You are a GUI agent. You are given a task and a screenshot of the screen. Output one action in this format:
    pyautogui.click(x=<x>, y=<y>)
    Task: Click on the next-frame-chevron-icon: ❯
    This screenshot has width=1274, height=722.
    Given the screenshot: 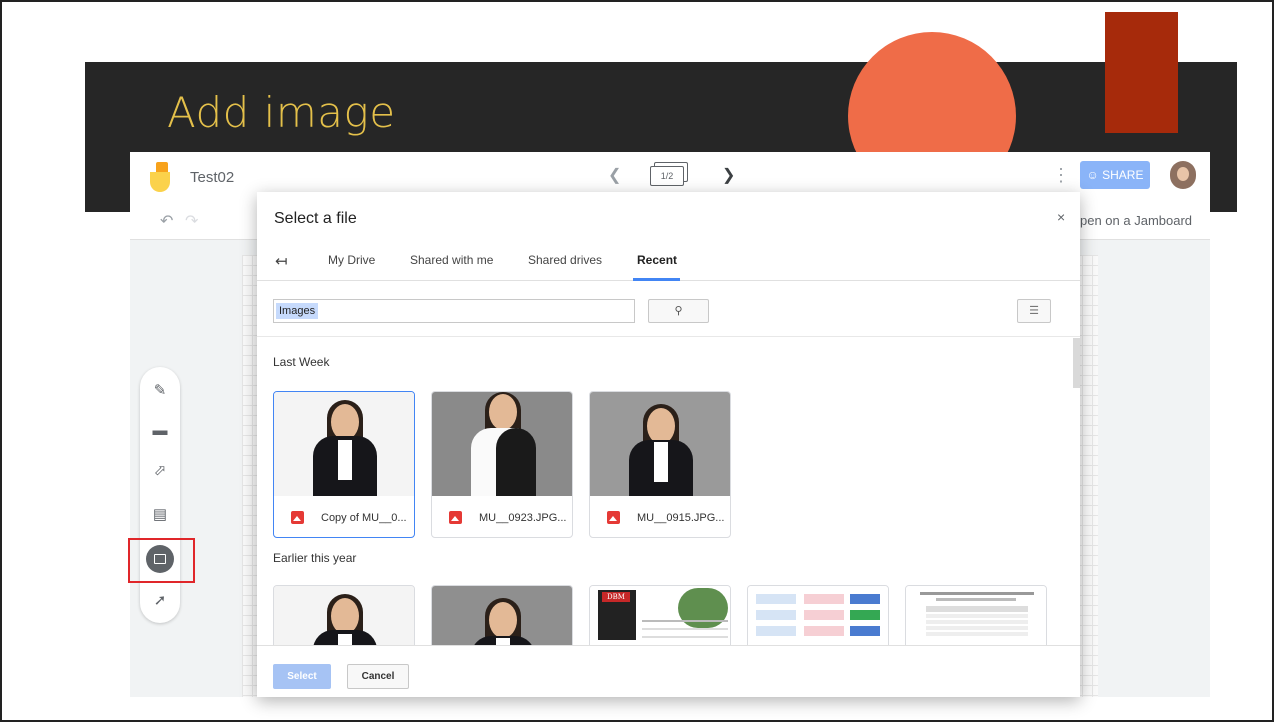 What is the action you would take?
    pyautogui.click(x=728, y=175)
    